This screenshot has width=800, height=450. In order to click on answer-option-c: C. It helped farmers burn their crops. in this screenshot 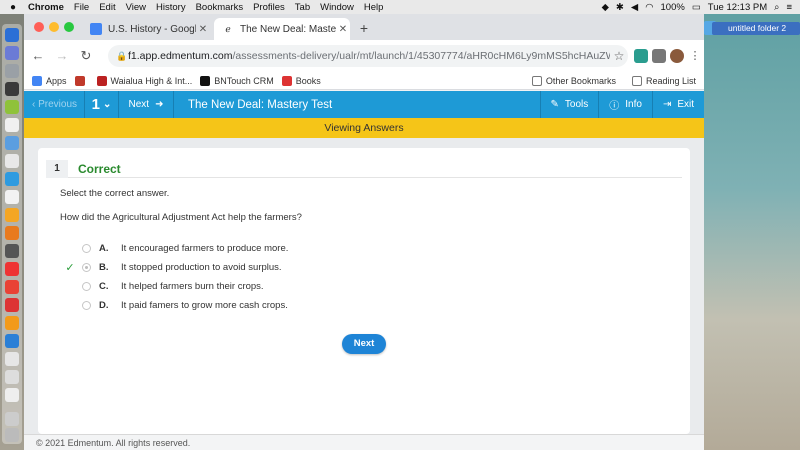, I will do `click(238, 286)`.